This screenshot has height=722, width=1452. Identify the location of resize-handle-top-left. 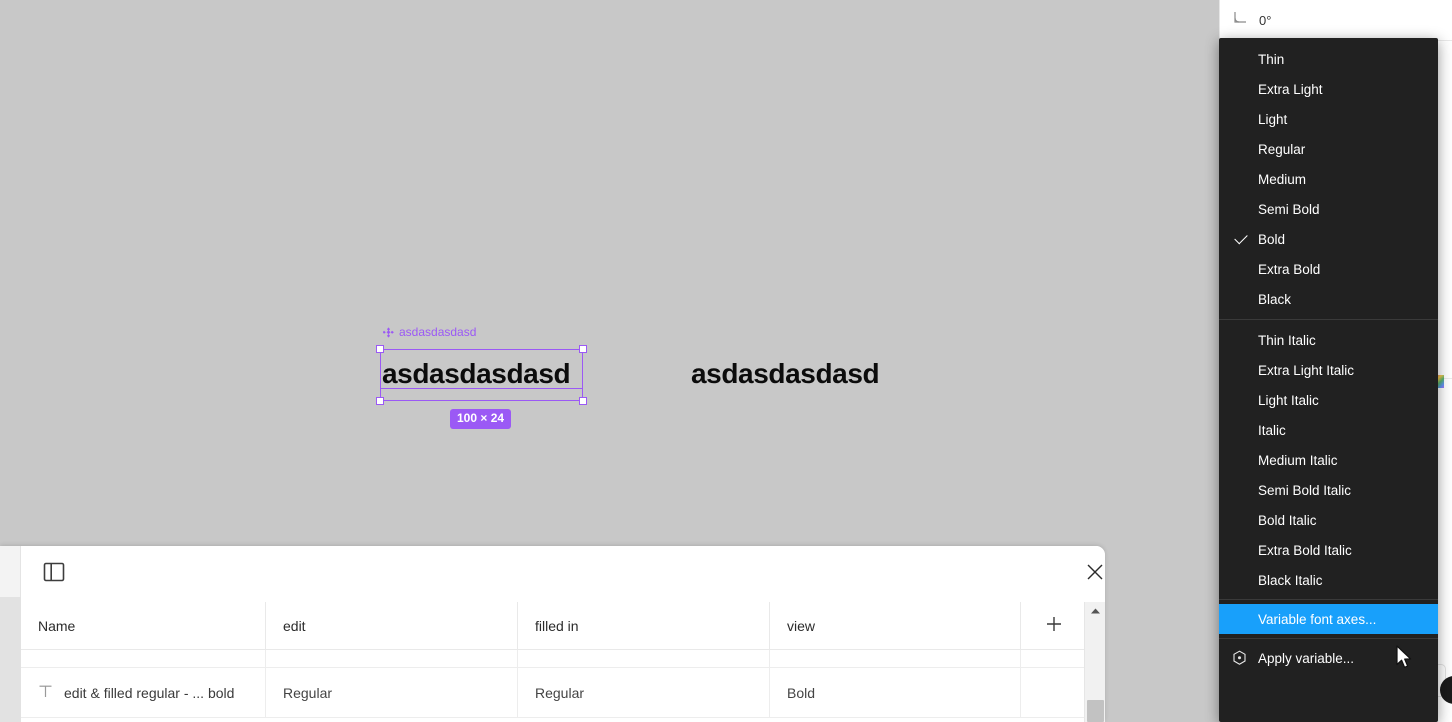
(380, 349).